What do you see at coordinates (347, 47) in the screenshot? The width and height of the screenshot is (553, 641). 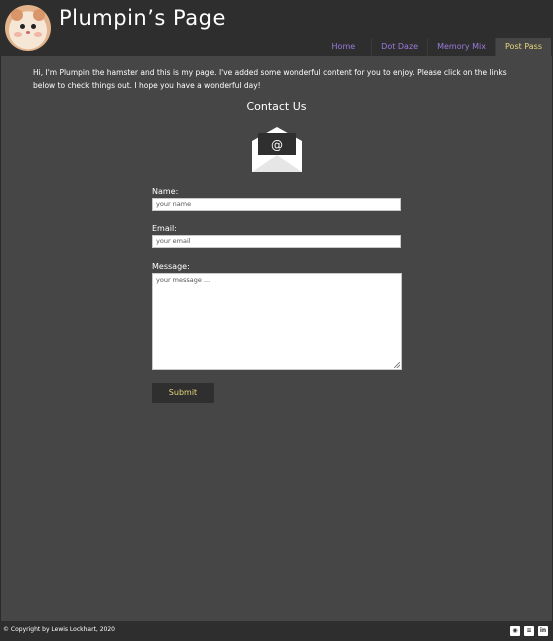 I see `nav-home: Home` at bounding box center [347, 47].